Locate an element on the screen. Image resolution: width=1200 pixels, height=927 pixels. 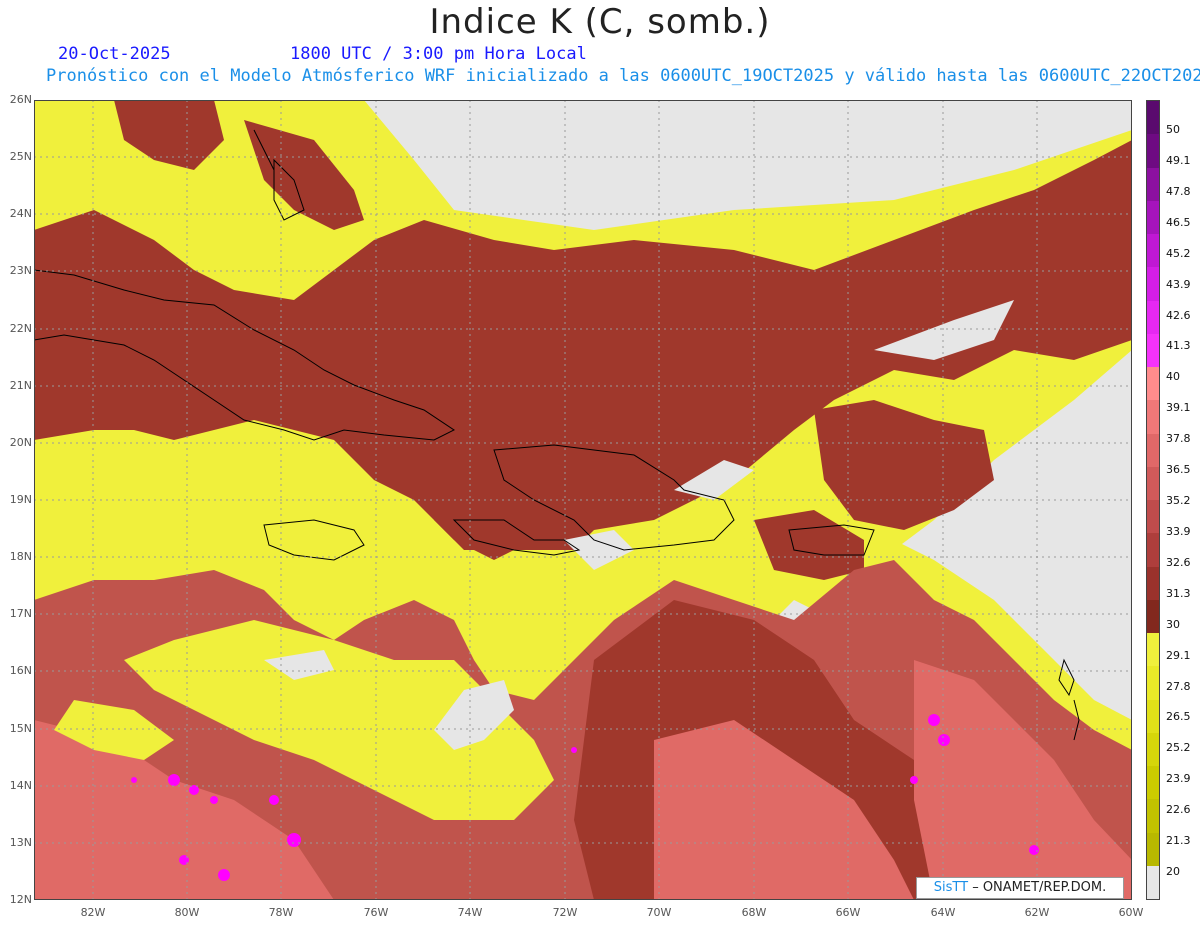
lat-label: 22N is located at coordinates (20, 328).